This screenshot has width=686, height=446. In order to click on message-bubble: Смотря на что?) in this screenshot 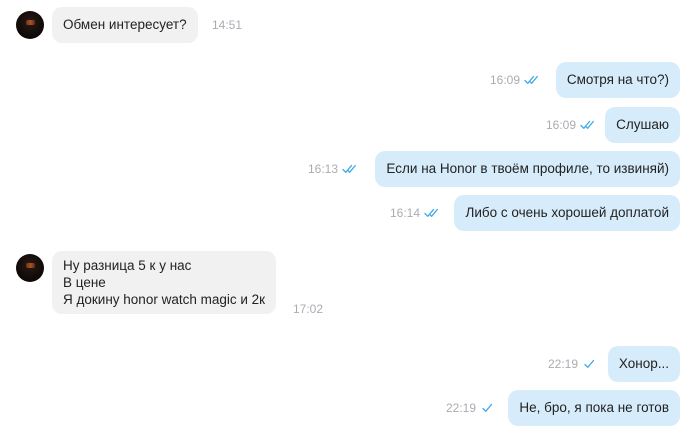, I will do `click(617, 80)`.